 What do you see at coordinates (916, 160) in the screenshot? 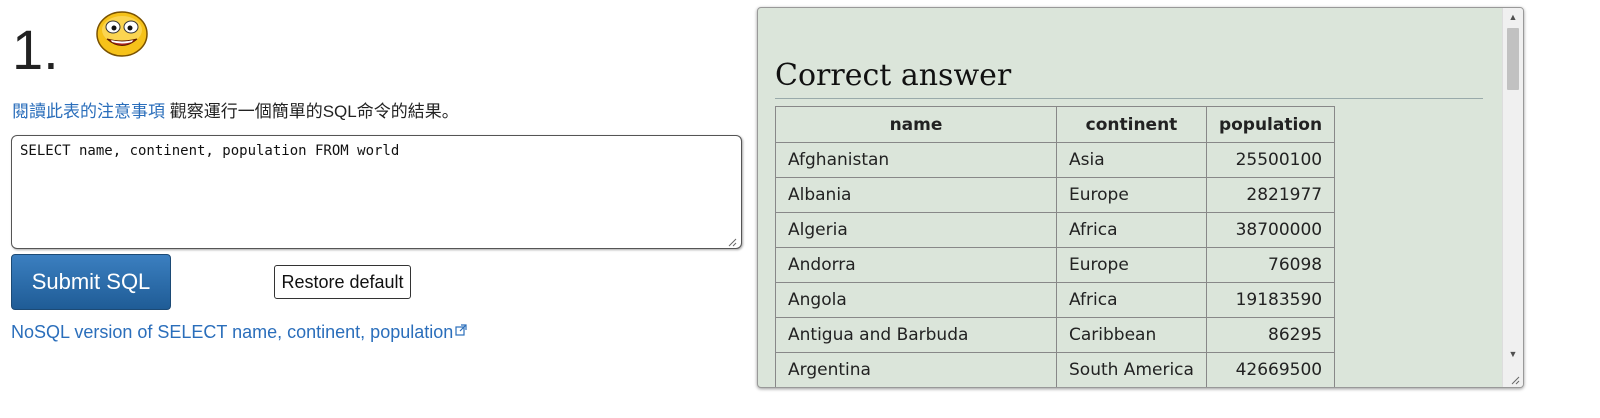
I see `cell-name: Afghanistan` at bounding box center [916, 160].